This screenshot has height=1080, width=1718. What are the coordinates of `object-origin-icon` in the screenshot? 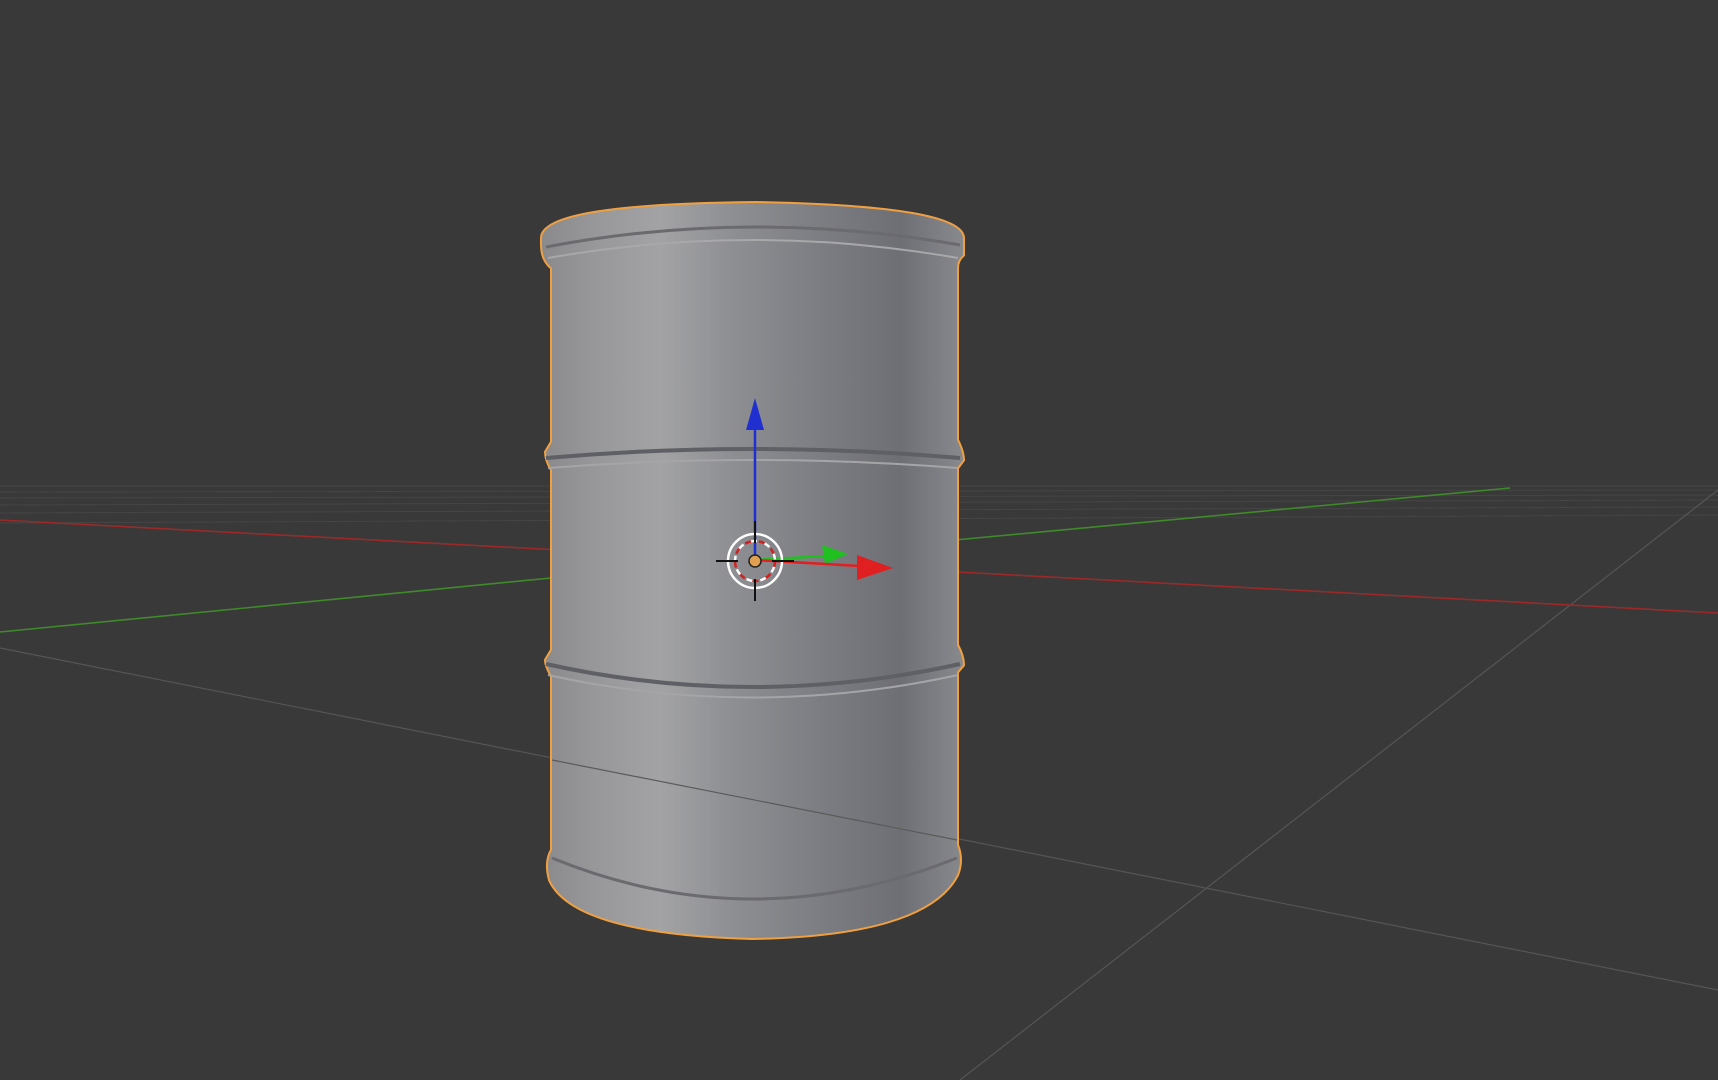 It's located at (755, 561).